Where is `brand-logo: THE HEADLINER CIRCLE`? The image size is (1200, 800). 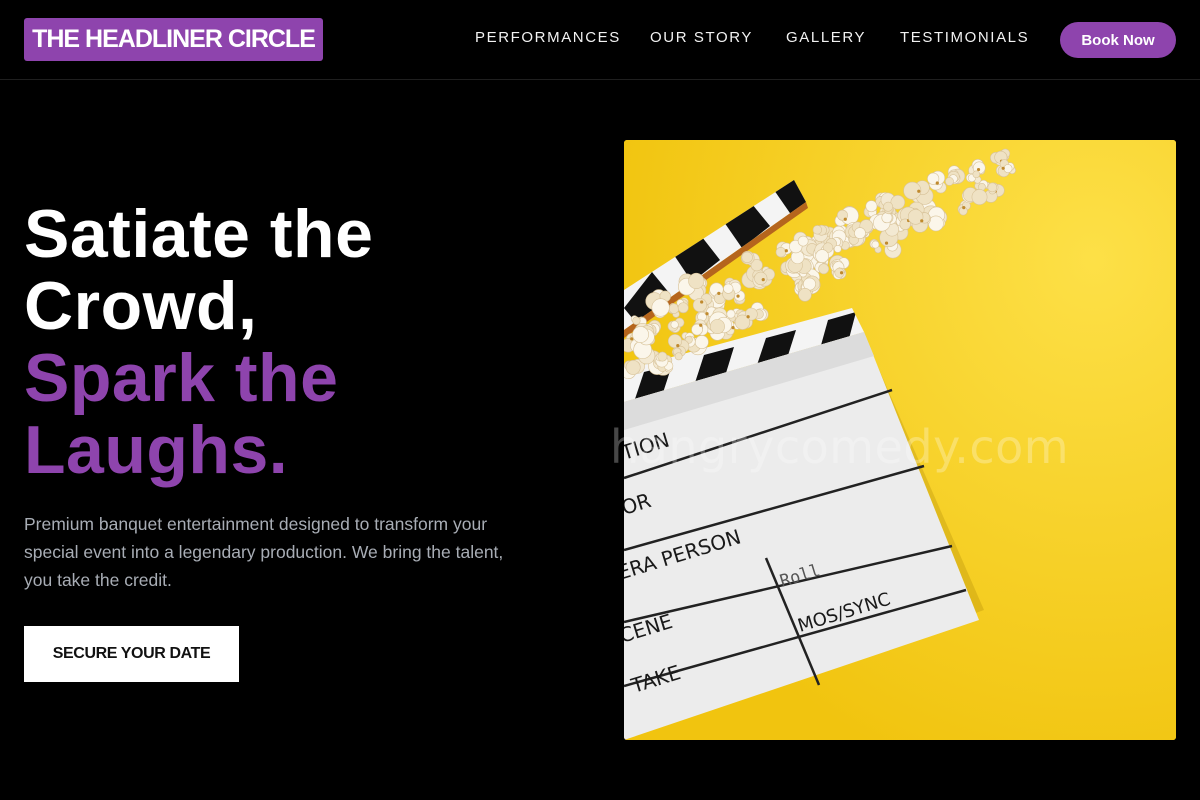
brand-logo: THE HEADLINER CIRCLE is located at coordinates (173, 39).